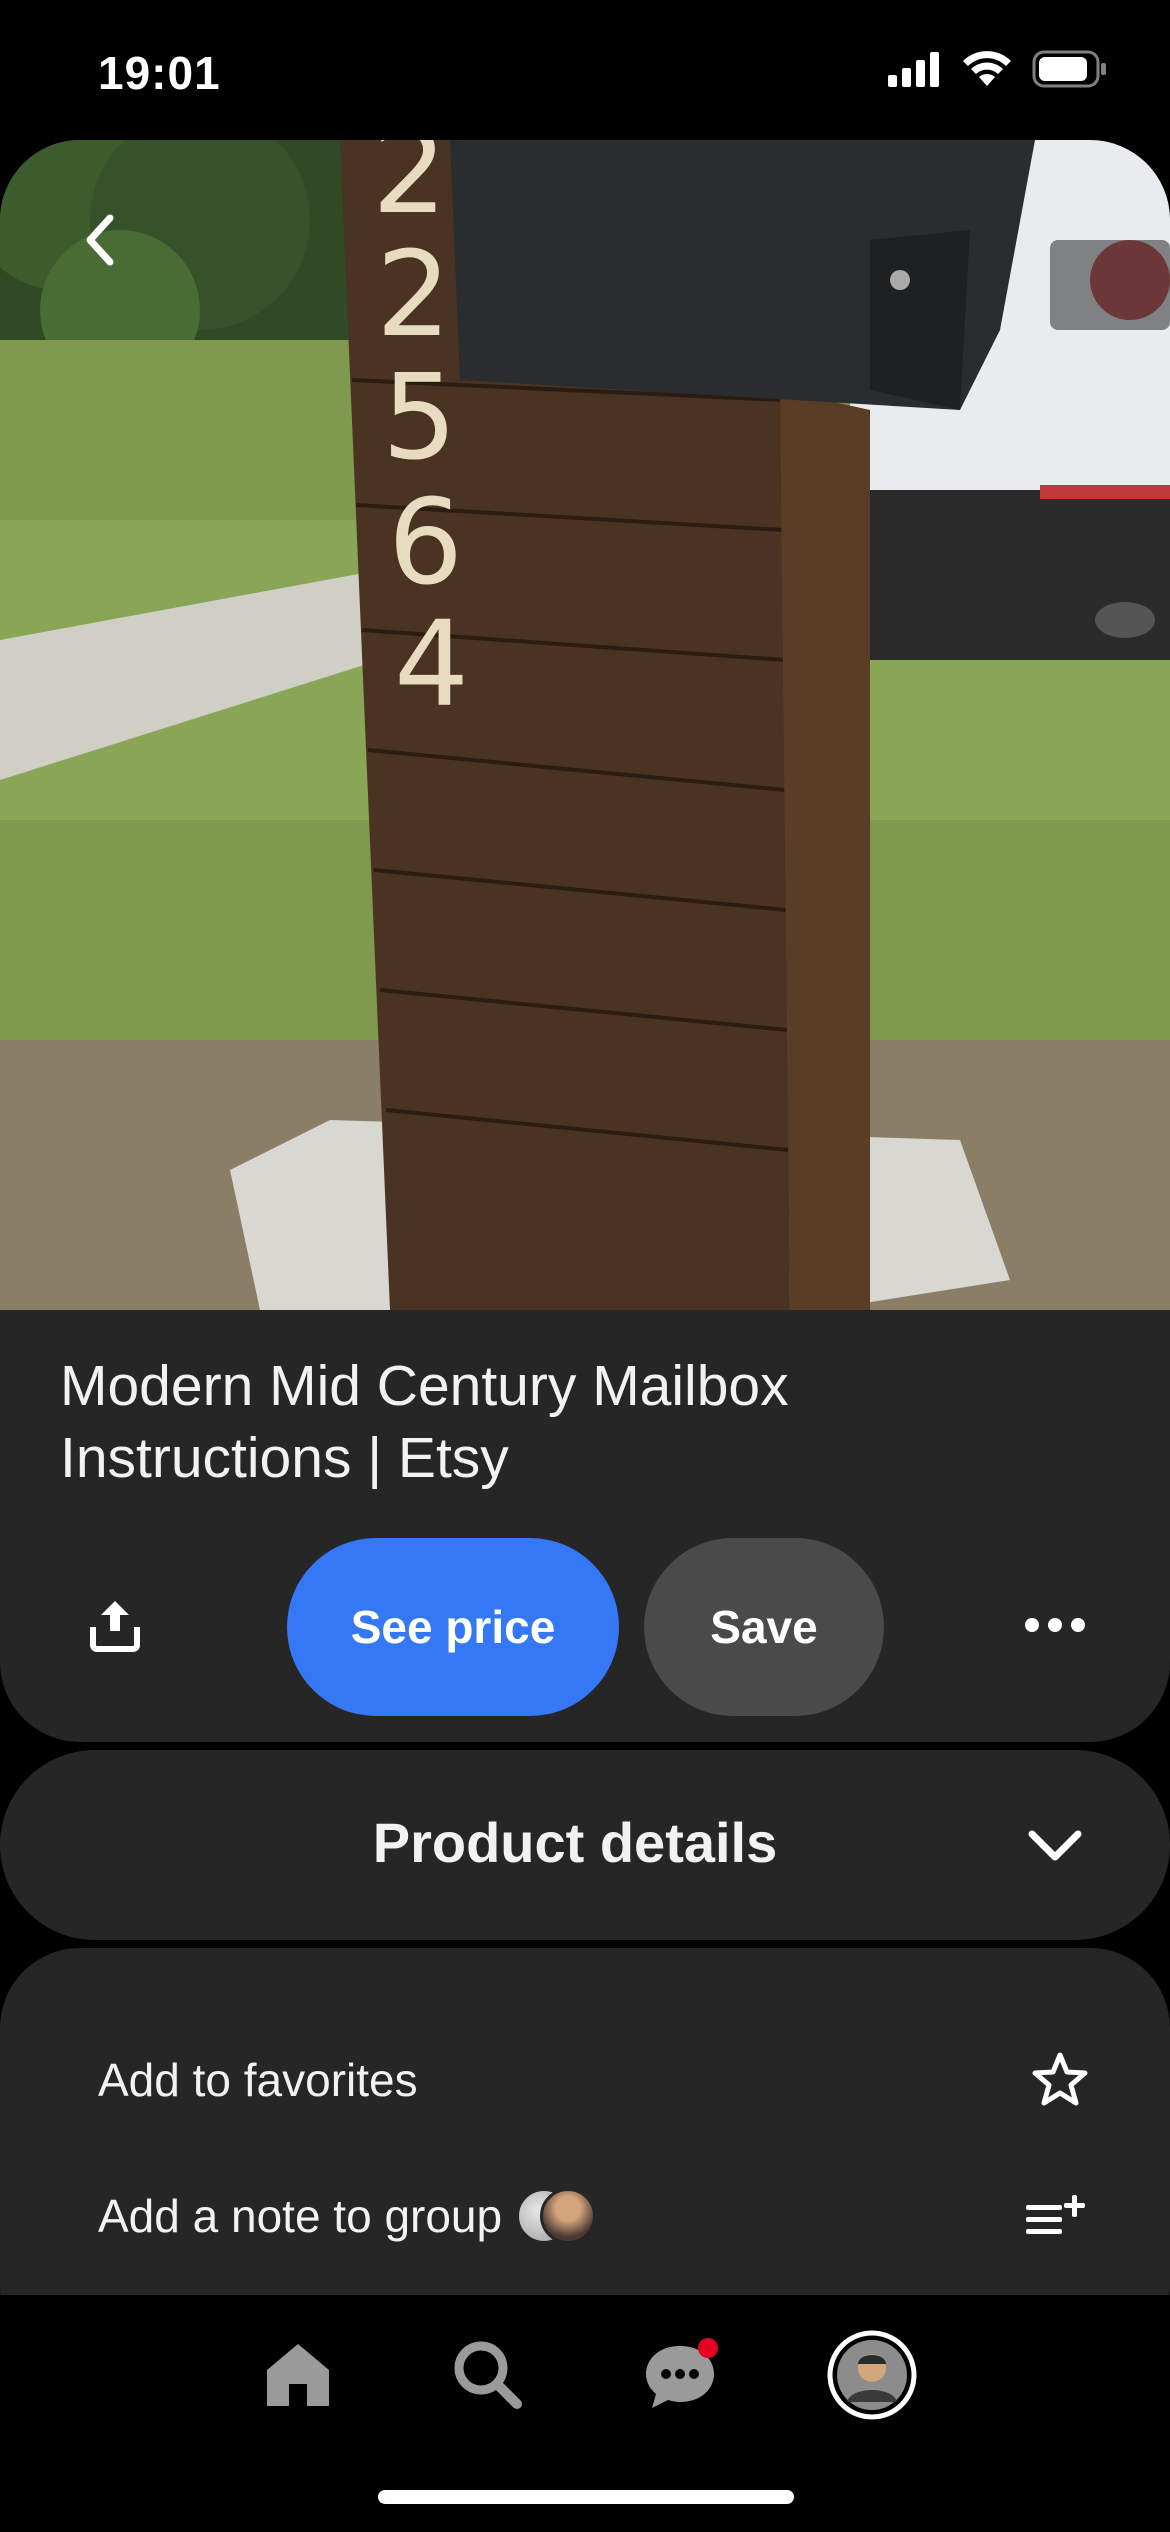  I want to click on battery-icon, so click(1069, 69).